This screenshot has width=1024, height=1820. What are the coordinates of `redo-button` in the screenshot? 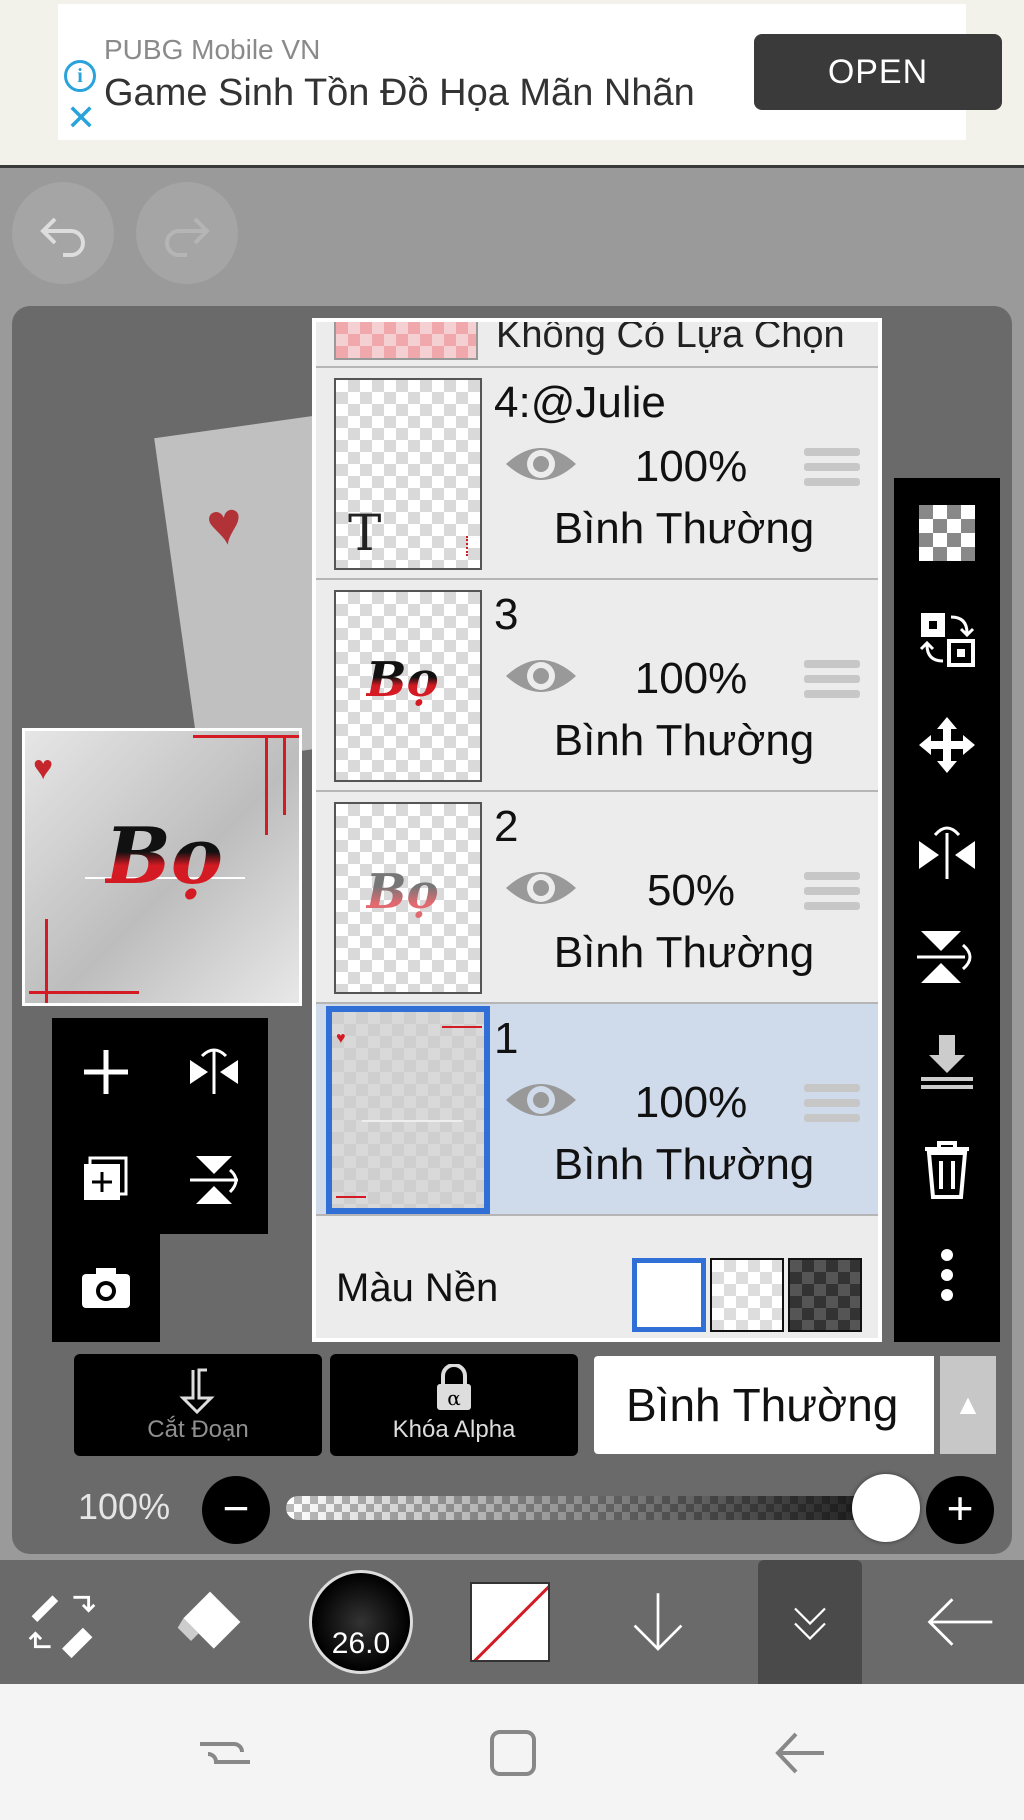 It's located at (187, 233).